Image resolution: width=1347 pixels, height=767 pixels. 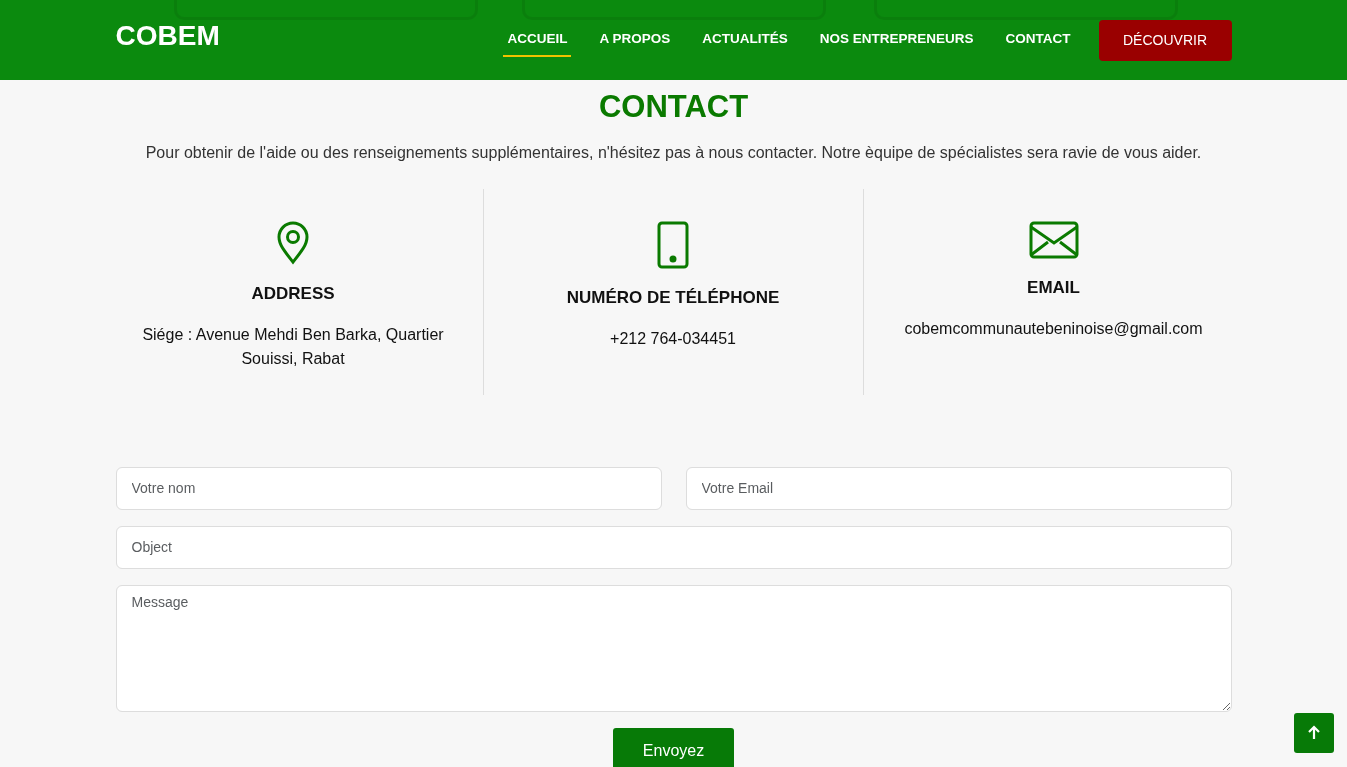 I want to click on contact-detail: +212 764-034451, so click(x=673, y=338).